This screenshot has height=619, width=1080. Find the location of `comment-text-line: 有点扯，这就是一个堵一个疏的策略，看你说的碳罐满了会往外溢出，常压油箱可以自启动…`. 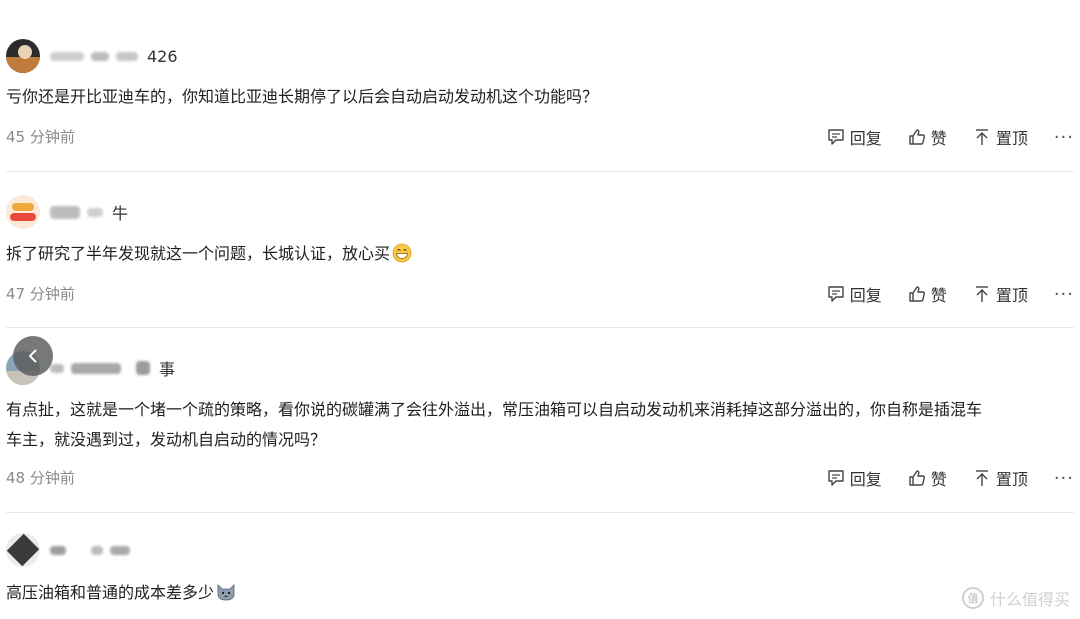

comment-text-line: 有点扯，这就是一个堵一个疏的策略，看你说的碳罐满了会往外溢出，常压油箱可以自启动… is located at coordinates (494, 409).